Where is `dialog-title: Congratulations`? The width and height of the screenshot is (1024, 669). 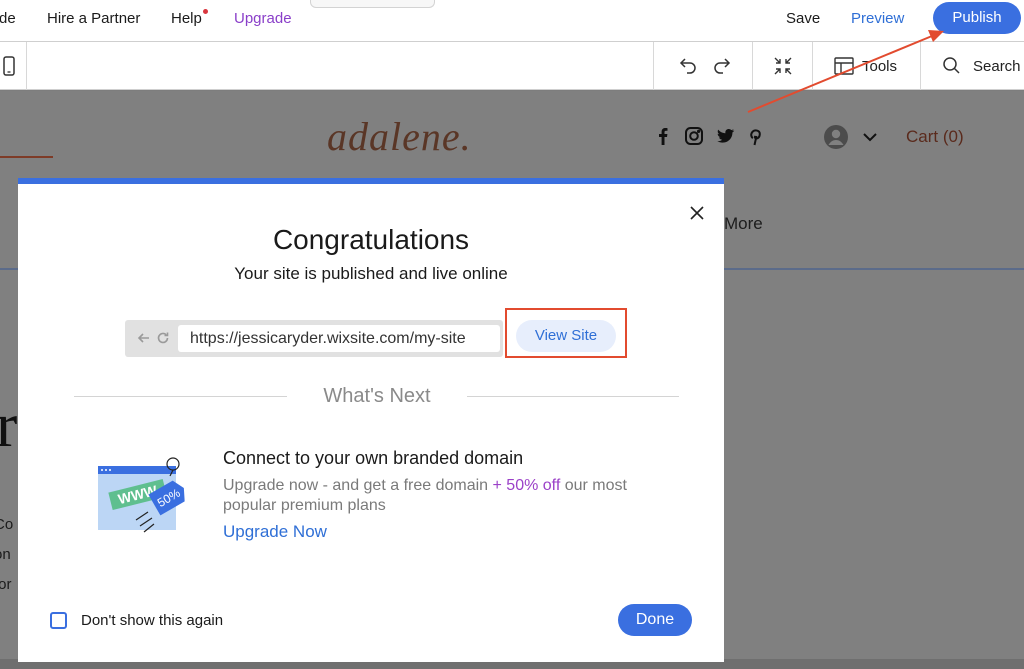 dialog-title: Congratulations is located at coordinates (371, 239).